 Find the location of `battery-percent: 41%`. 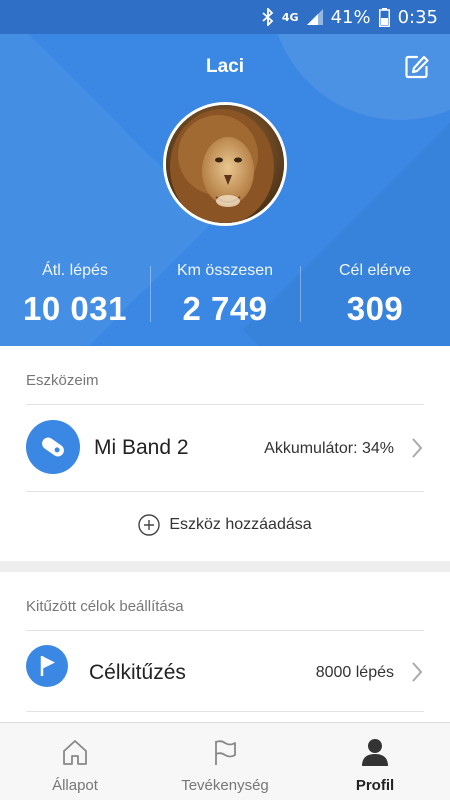

battery-percent: 41% is located at coordinates (350, 17).